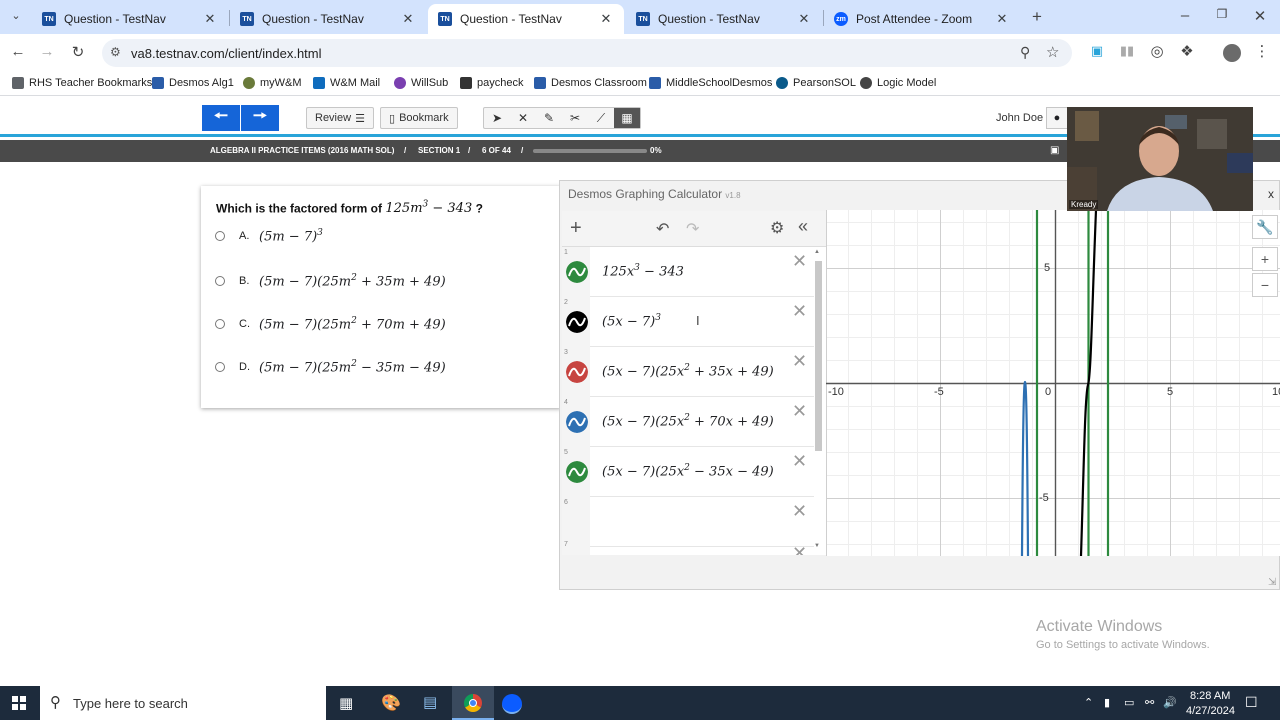  What do you see at coordinates (1127, 51) in the screenshot?
I see `reader-icon: ▮▮` at bounding box center [1127, 51].